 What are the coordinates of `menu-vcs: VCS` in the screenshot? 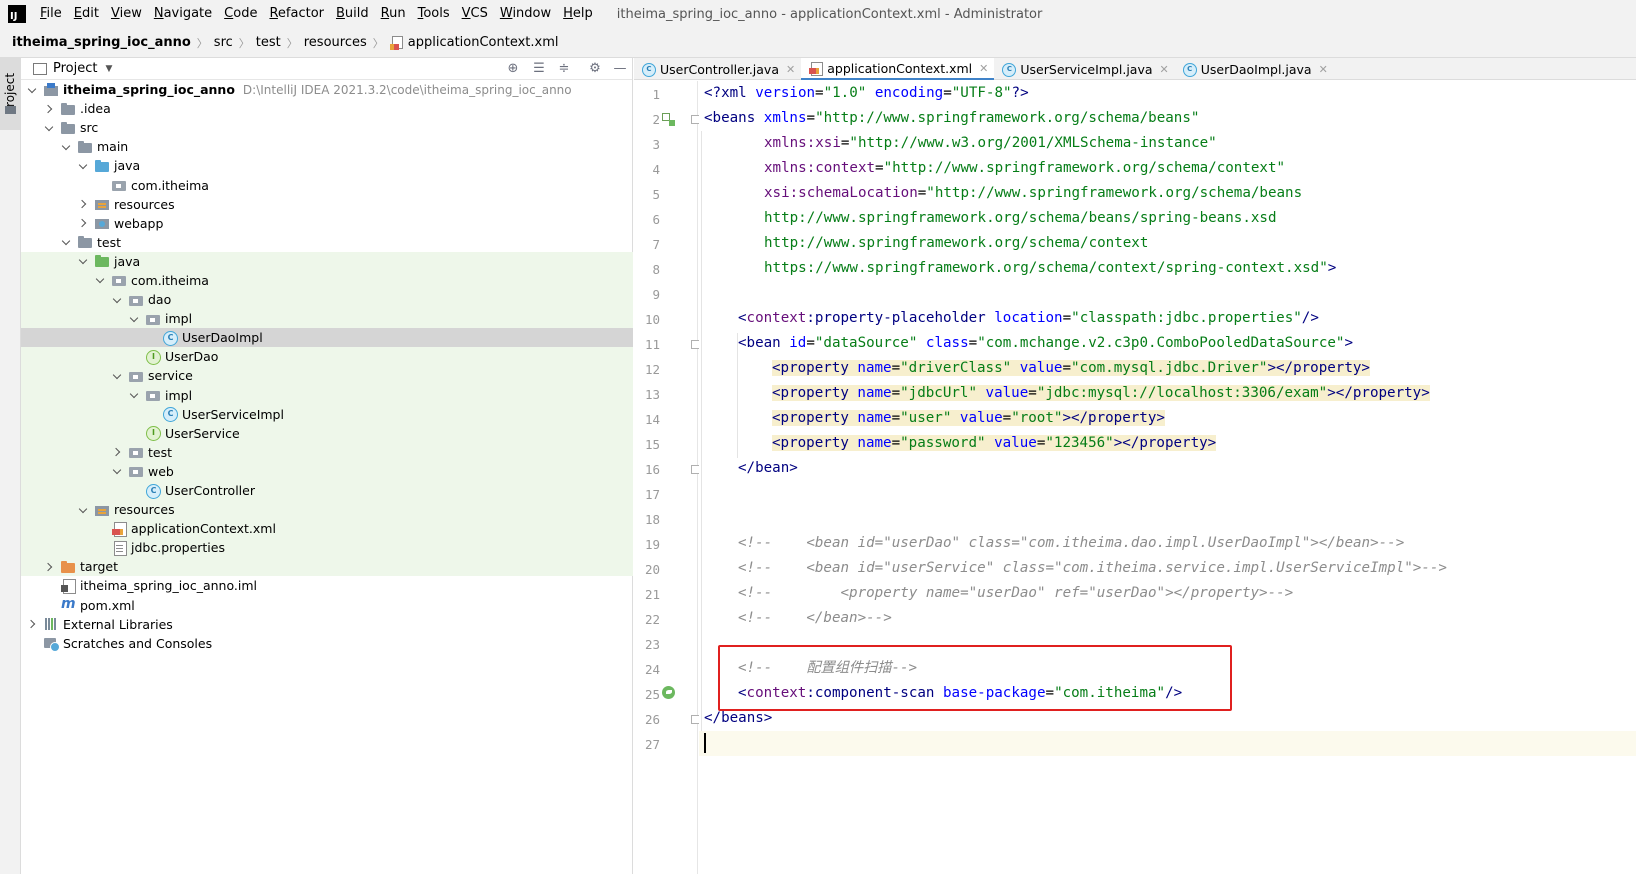 It's located at (475, 14).